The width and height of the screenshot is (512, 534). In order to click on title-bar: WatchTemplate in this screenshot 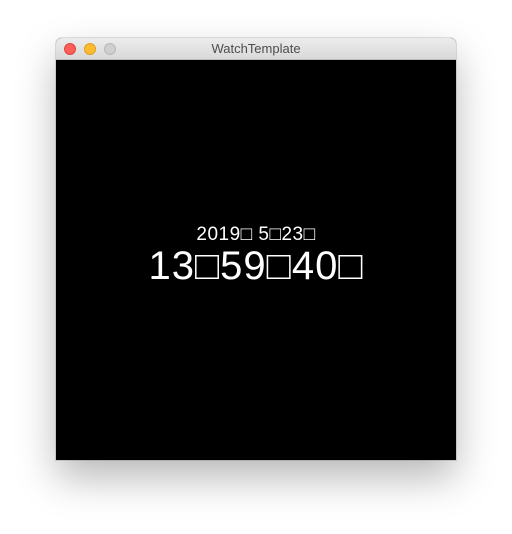, I will do `click(256, 49)`.